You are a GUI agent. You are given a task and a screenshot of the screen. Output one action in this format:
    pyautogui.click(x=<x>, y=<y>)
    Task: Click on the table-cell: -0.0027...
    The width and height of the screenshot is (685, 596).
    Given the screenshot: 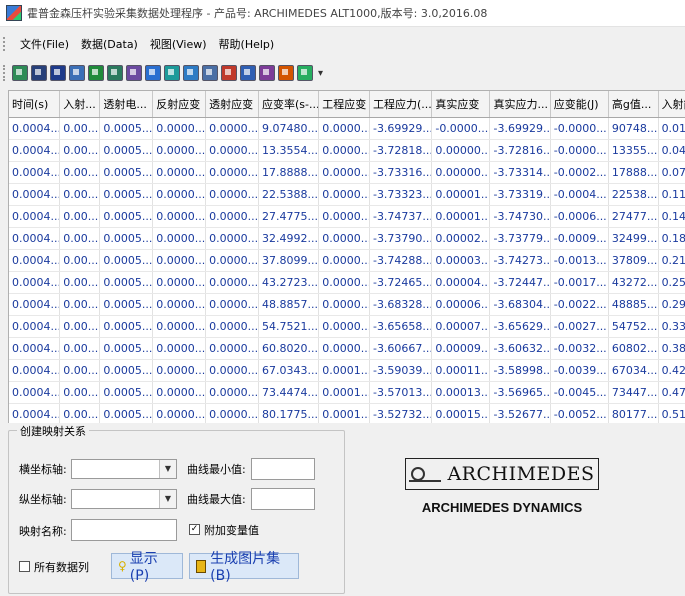 What is the action you would take?
    pyautogui.click(x=579, y=326)
    